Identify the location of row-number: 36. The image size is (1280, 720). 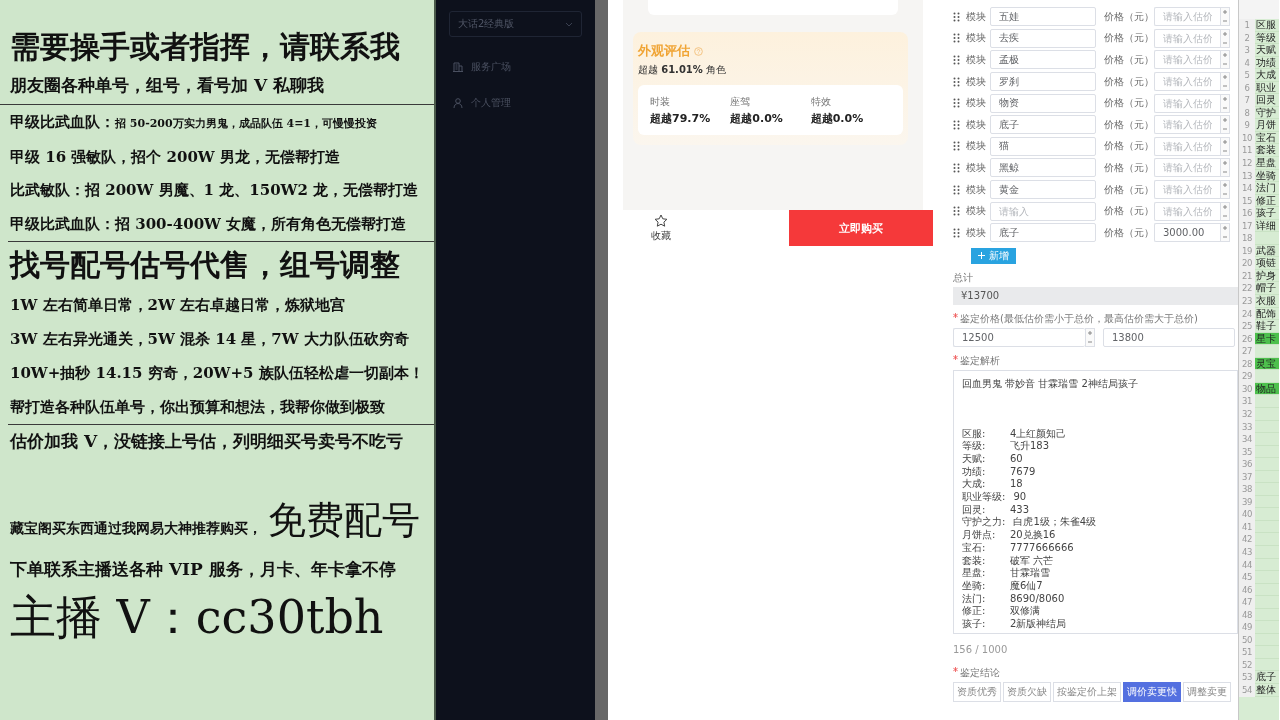
(1247, 464).